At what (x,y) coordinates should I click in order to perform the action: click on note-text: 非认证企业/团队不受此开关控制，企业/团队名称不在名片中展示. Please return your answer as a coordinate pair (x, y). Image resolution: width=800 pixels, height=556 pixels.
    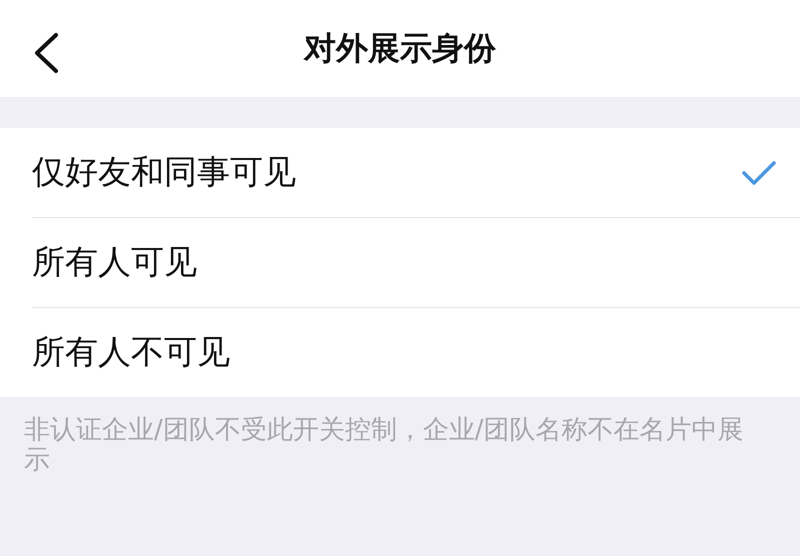
    Looking at the image, I should click on (384, 444).